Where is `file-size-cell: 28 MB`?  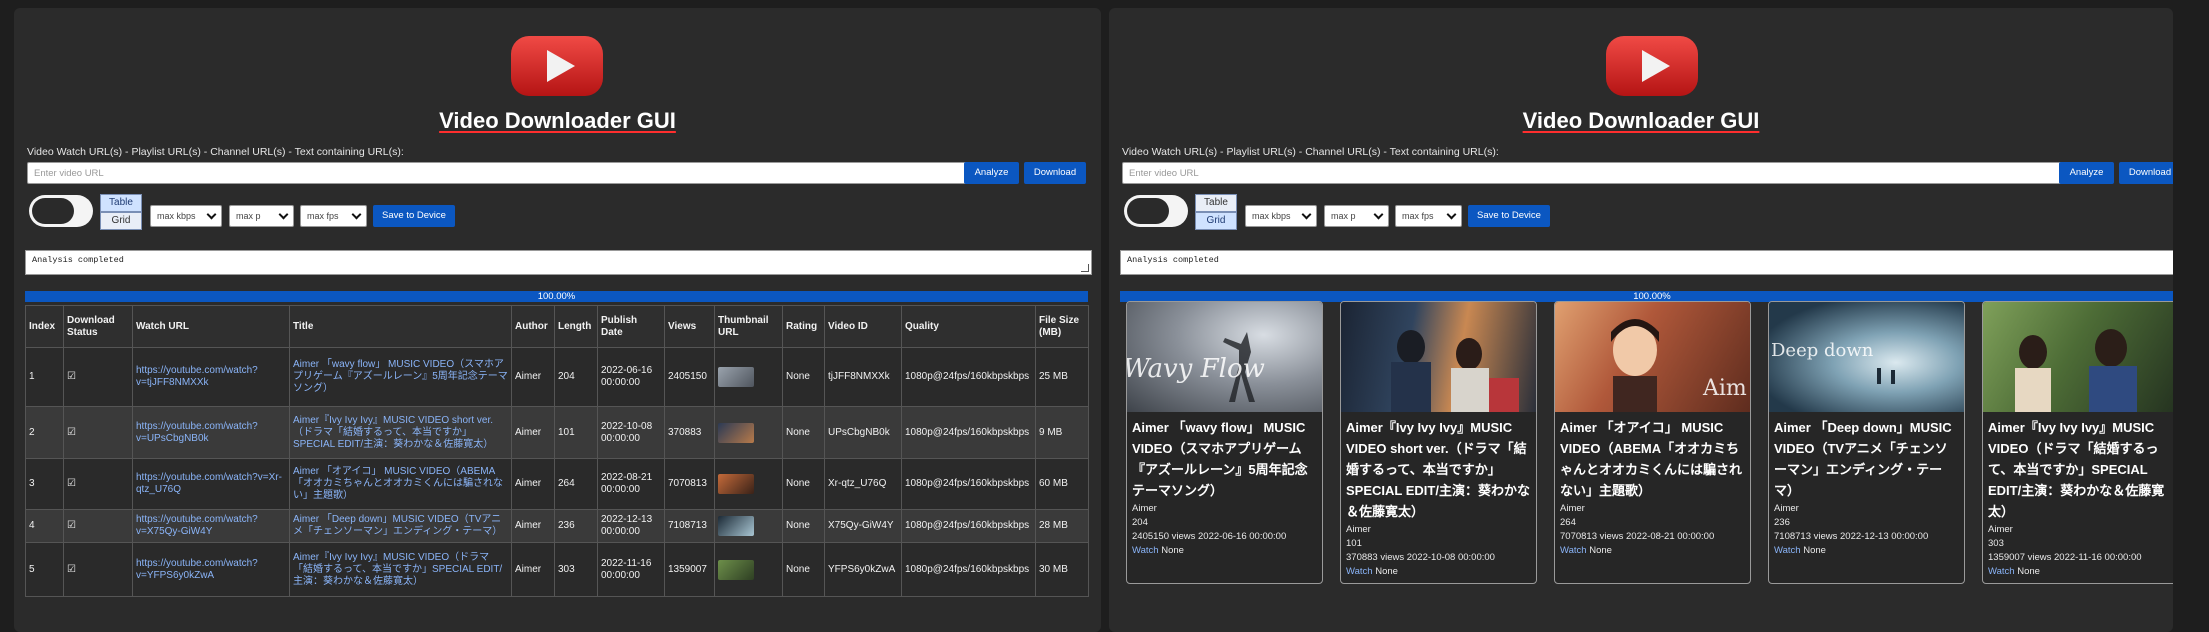 file-size-cell: 28 MB is located at coordinates (1062, 526).